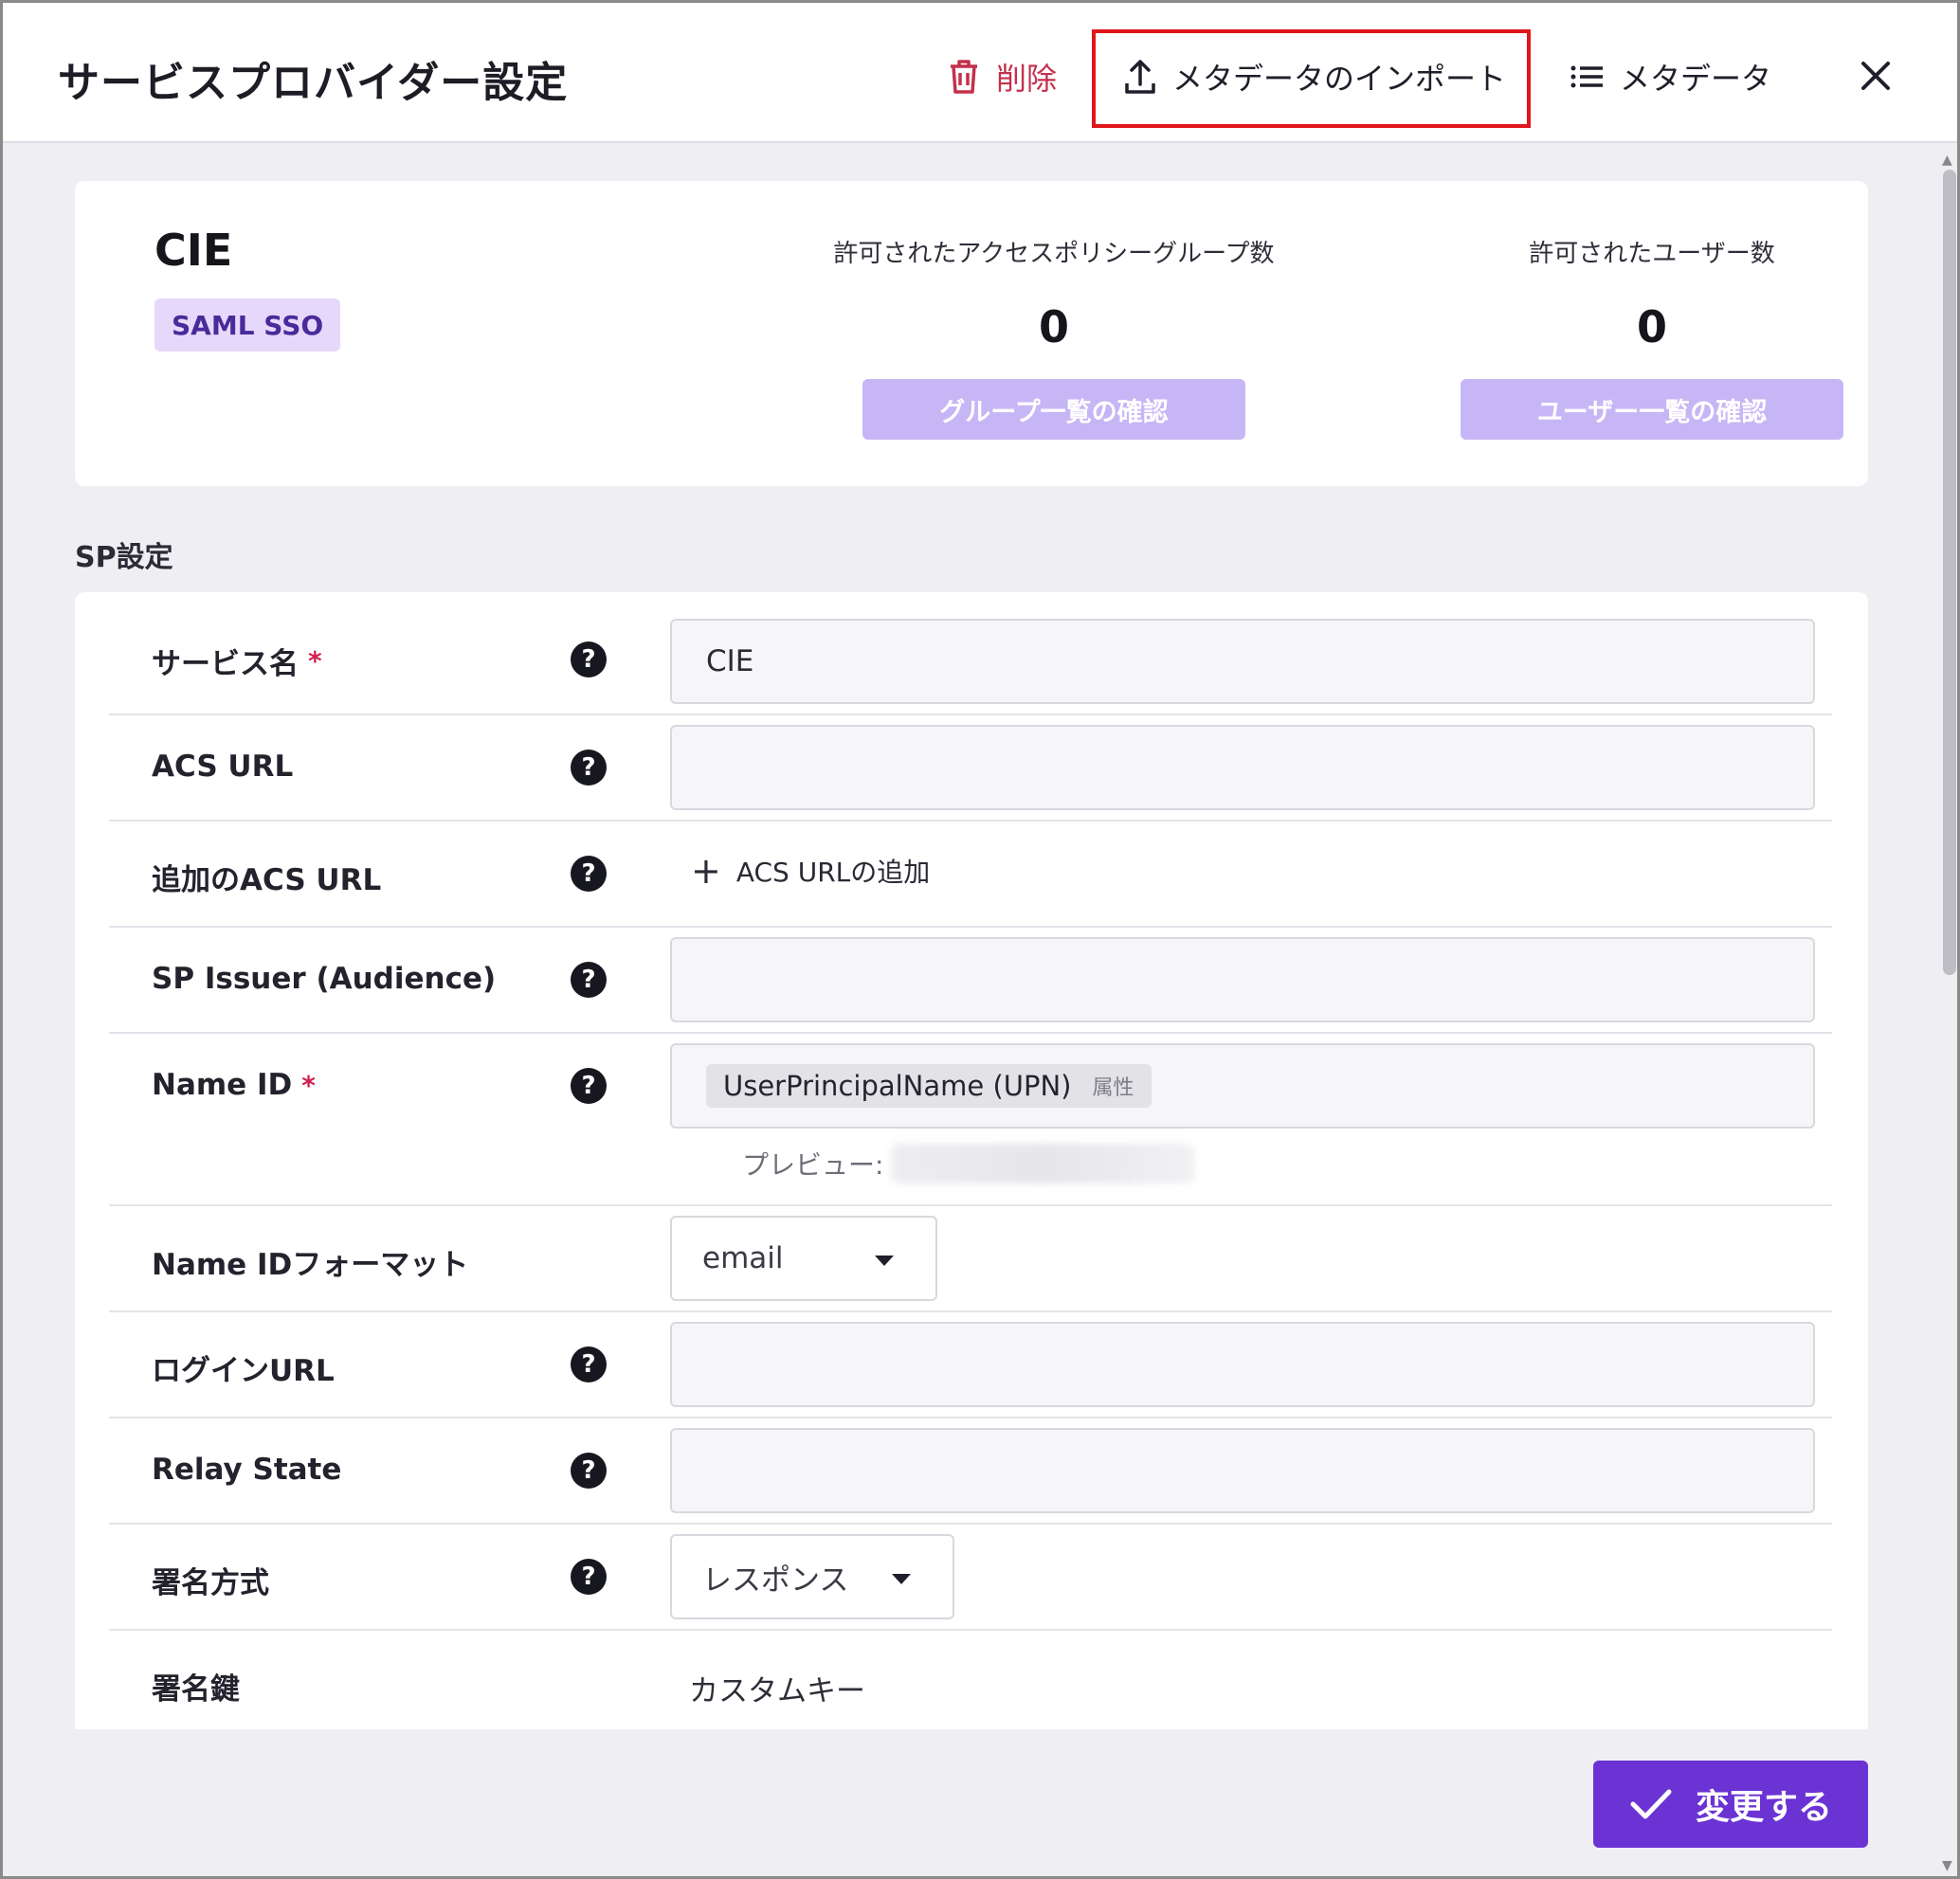 The width and height of the screenshot is (1960, 1879). What do you see at coordinates (267, 880) in the screenshot?
I see `additional-acs-label: 追加のACS URL` at bounding box center [267, 880].